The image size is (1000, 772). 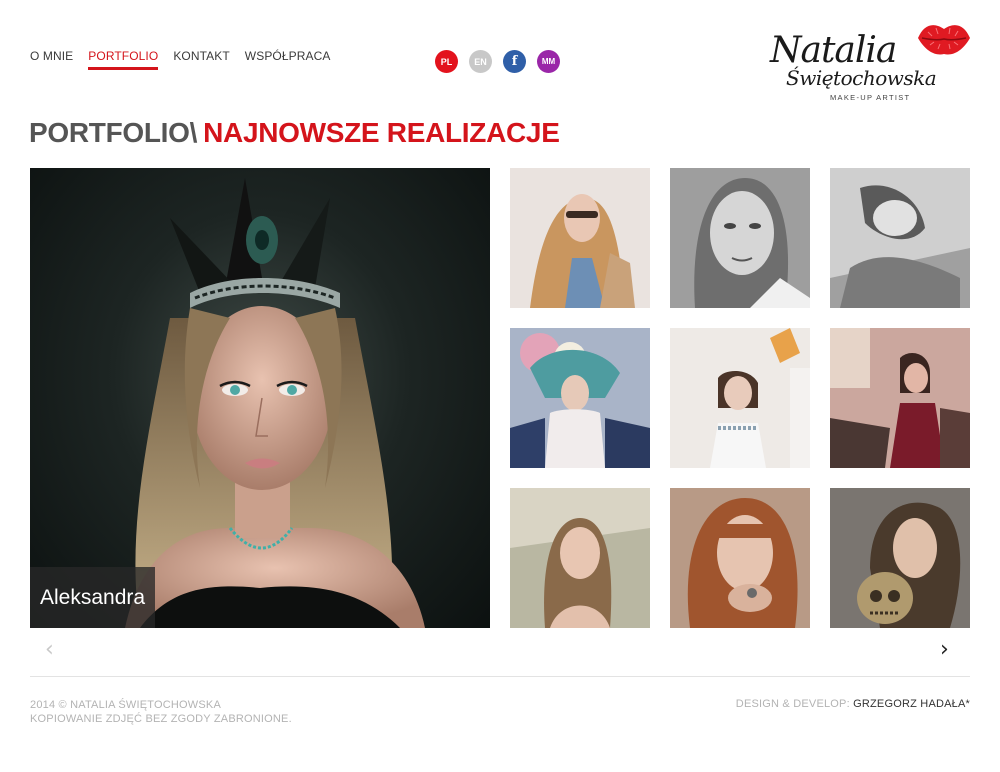 What do you see at coordinates (49, 650) in the screenshot?
I see `carousel-prev-button: ‹` at bounding box center [49, 650].